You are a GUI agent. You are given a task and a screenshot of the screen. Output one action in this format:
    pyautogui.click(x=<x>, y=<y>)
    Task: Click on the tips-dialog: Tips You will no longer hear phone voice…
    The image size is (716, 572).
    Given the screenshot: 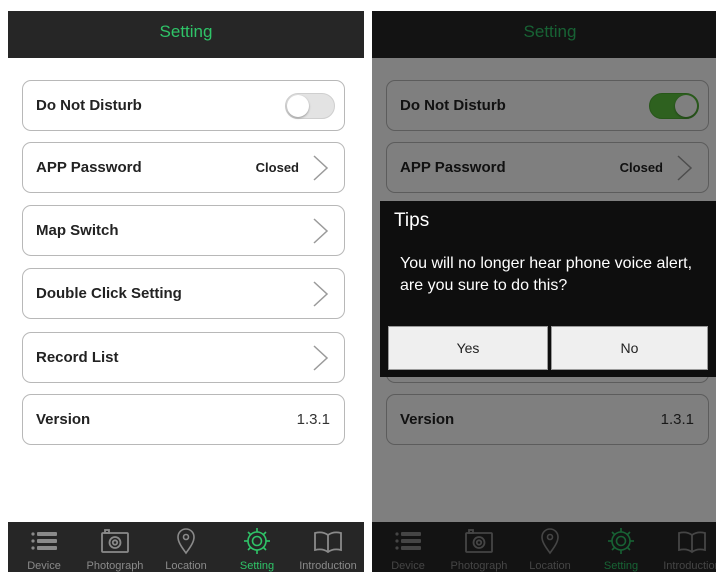 What is the action you would take?
    pyautogui.click(x=548, y=289)
    